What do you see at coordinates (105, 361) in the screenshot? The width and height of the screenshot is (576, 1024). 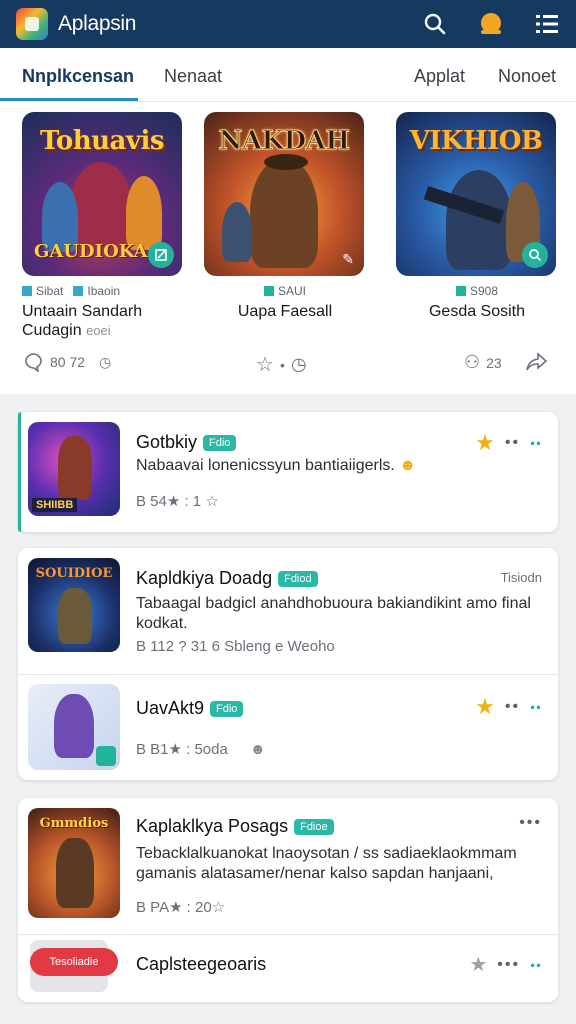 I see `clock-icon: ◷` at bounding box center [105, 361].